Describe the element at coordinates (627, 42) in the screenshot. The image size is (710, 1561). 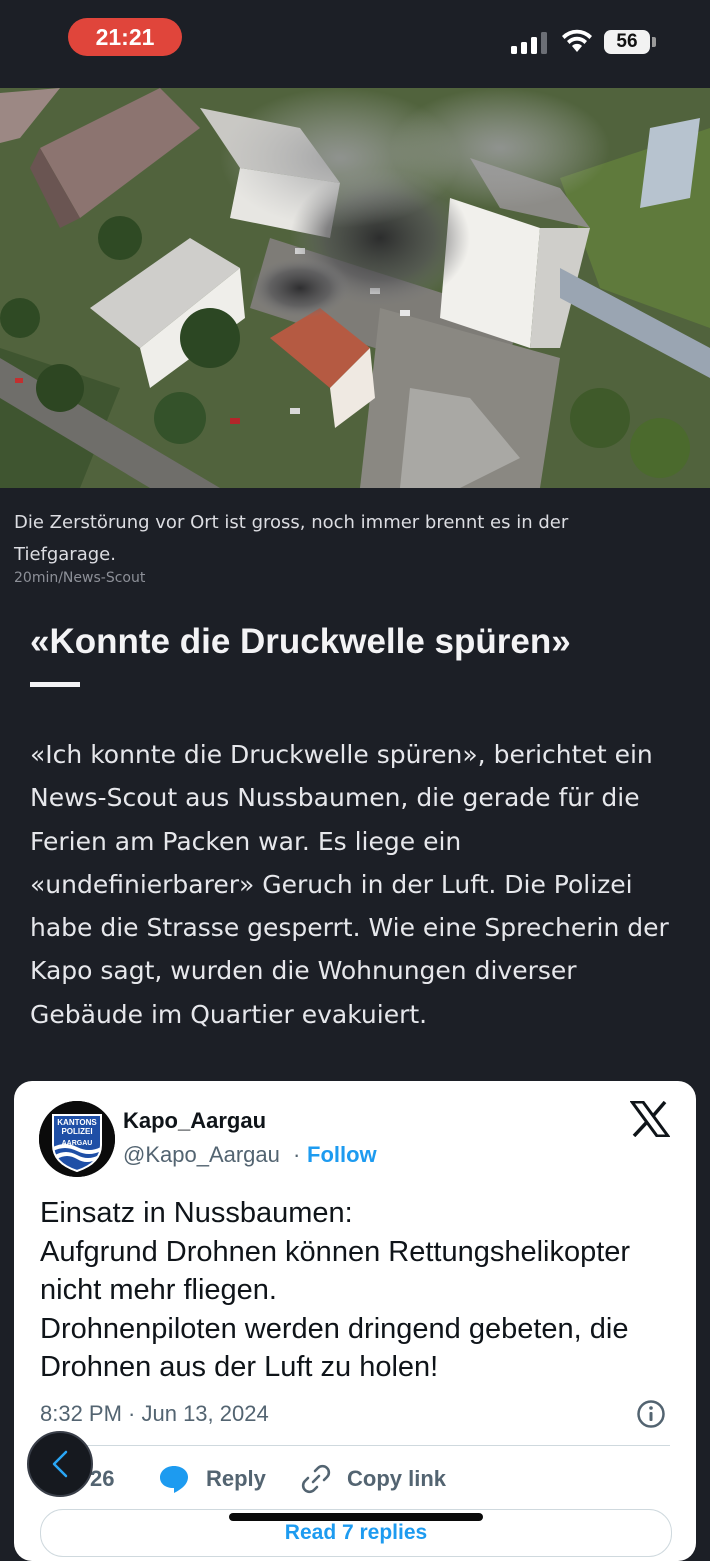
I see `battery-level: 56` at that location.